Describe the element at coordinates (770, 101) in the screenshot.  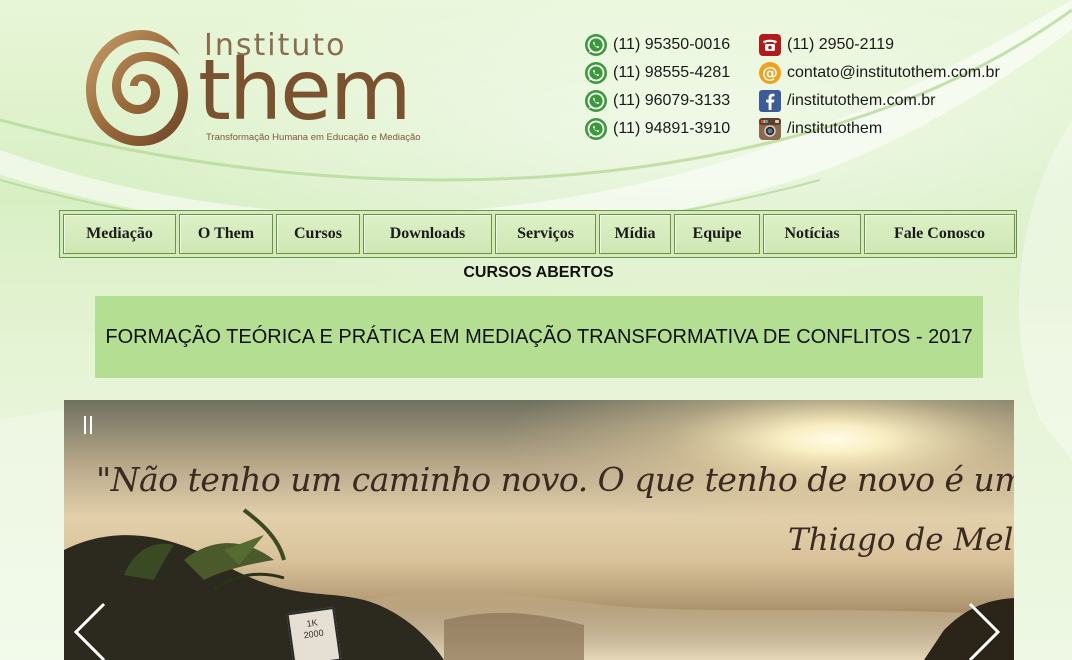
I see `facebook-icon` at that location.